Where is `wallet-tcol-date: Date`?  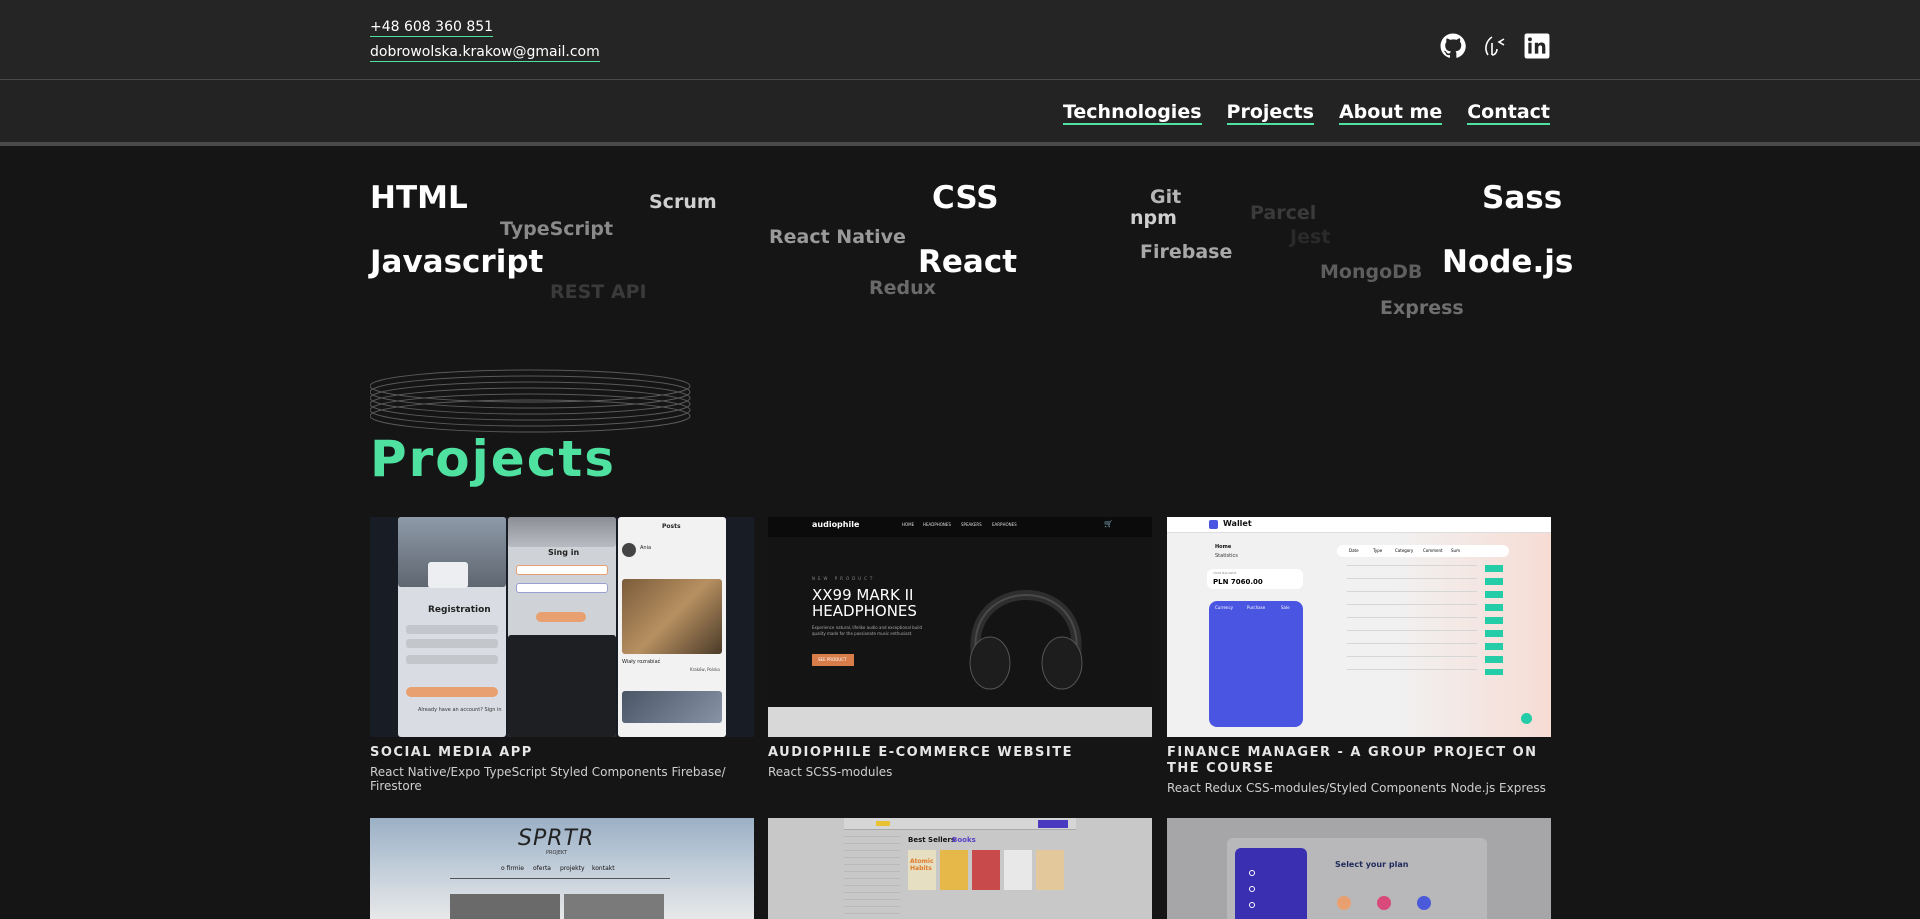 wallet-tcol-date: Date is located at coordinates (1354, 550).